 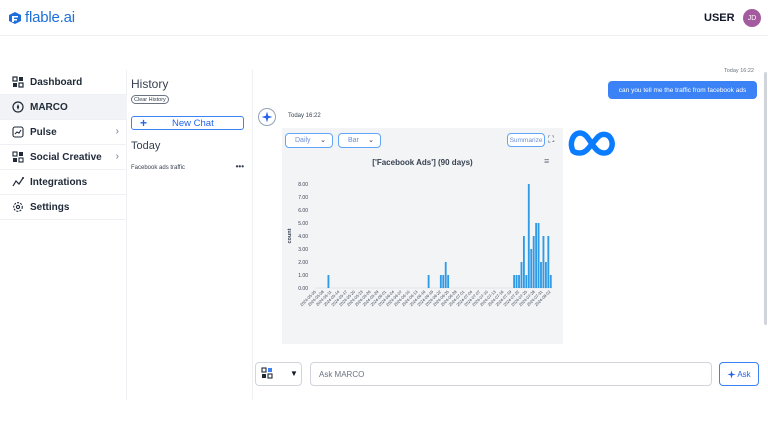 I want to click on y-tick-label: 6.00, so click(x=303, y=211).